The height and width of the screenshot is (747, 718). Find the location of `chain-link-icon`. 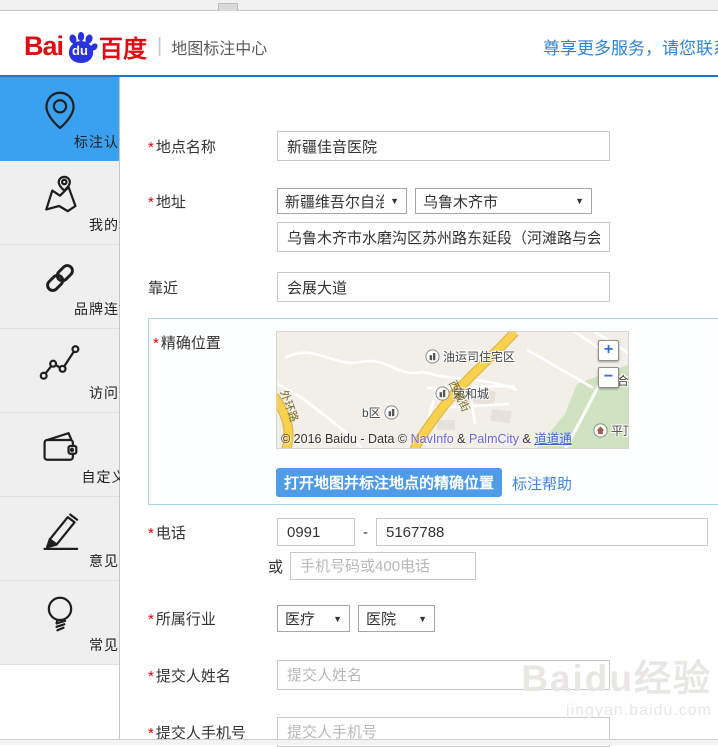

chain-link-icon is located at coordinates (59, 278).